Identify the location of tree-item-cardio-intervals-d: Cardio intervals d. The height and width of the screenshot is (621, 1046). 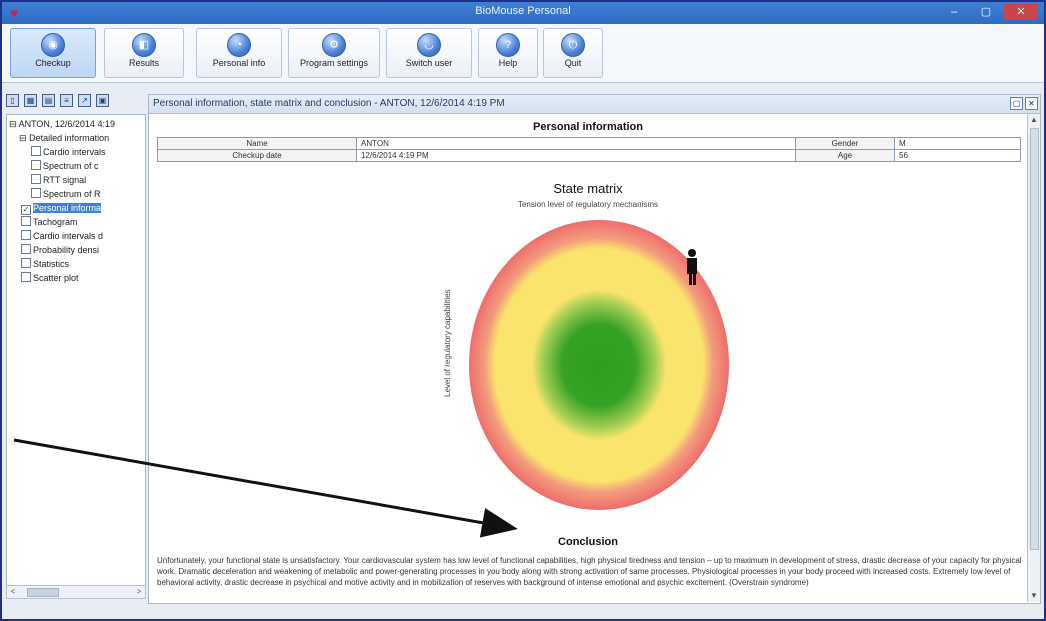
(62, 236).